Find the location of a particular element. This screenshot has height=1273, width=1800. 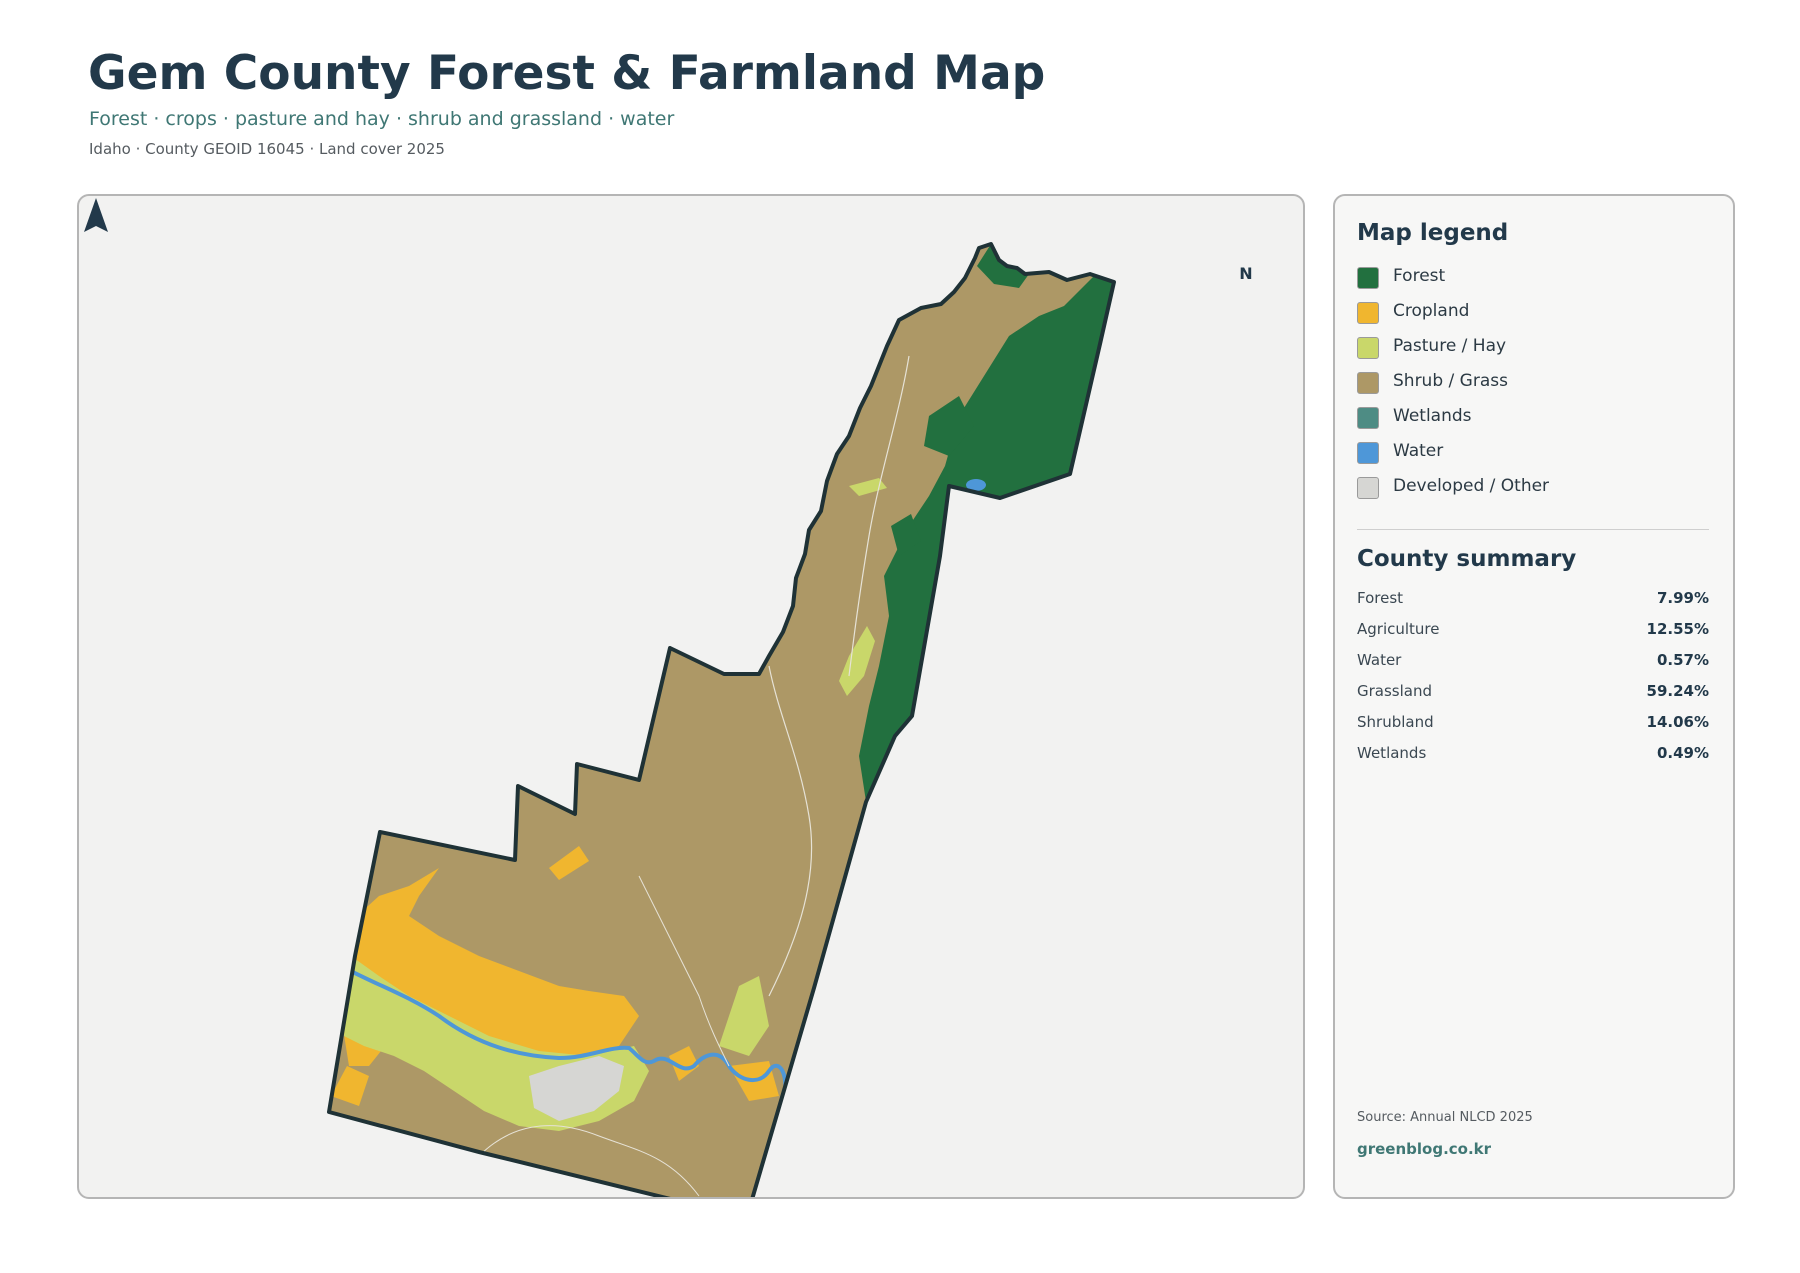

summary-row-wetlands: Wetlands 0.49% is located at coordinates (1533, 755).